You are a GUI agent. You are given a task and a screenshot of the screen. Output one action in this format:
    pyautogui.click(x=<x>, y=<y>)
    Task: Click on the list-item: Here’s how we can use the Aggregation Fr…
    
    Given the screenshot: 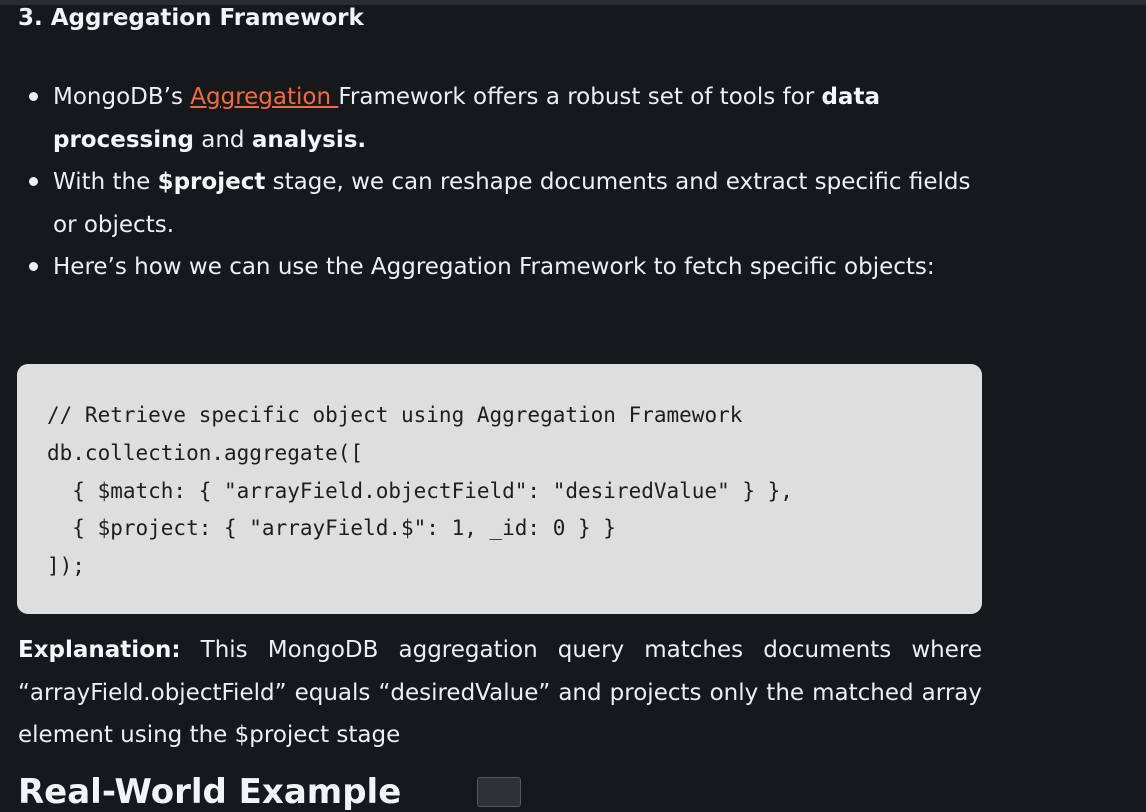 What is the action you would take?
    pyautogui.click(x=500, y=267)
    